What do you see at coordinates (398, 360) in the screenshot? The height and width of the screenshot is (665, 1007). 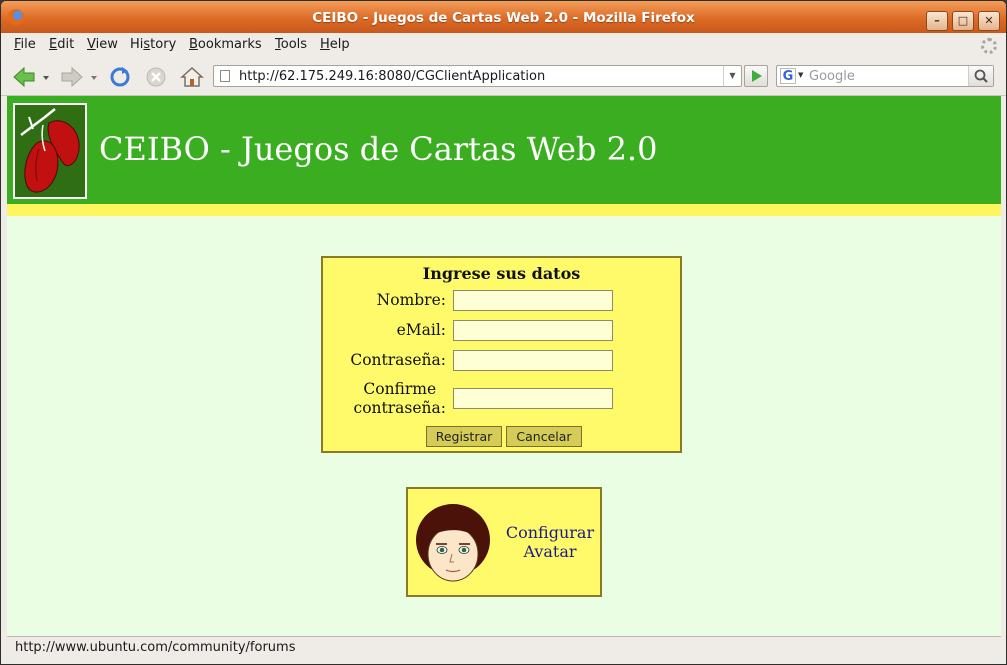 I see `password-label: Contraseña:` at bounding box center [398, 360].